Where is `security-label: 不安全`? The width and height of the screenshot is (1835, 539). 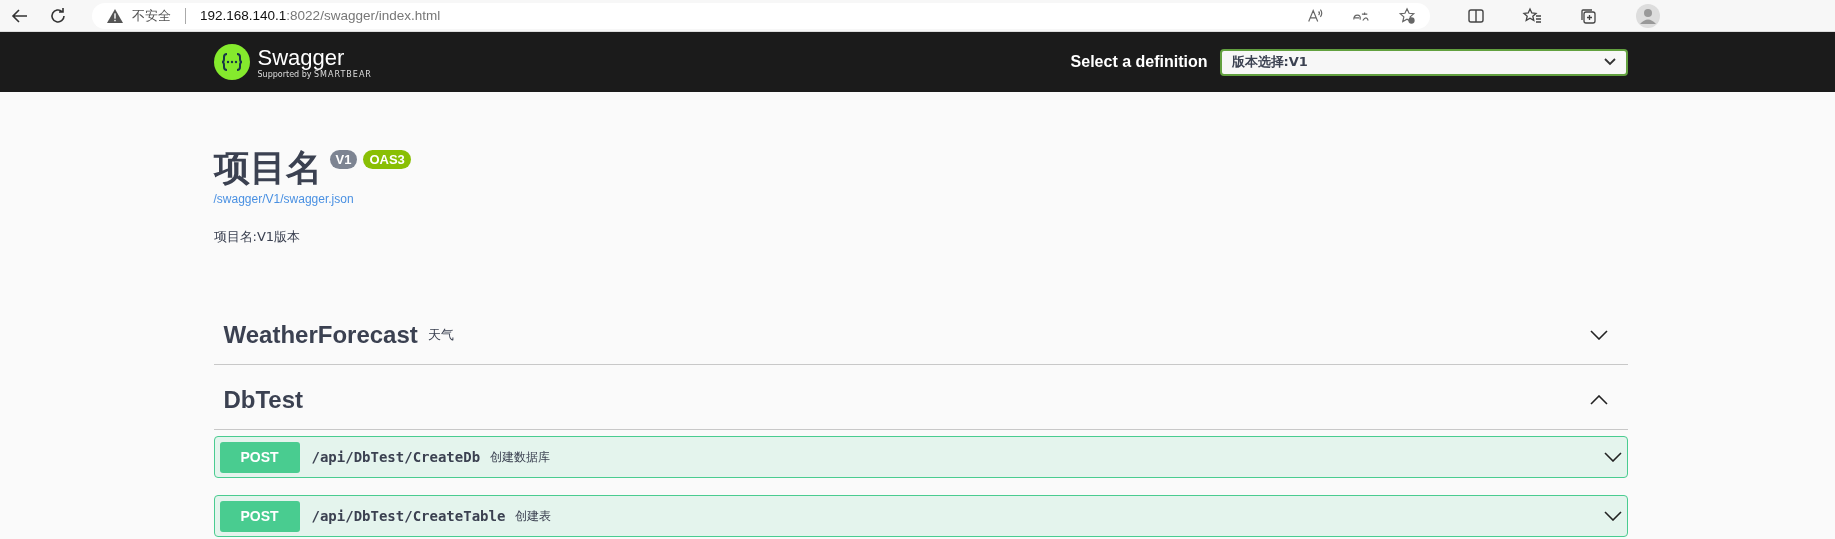
security-label: 不安全 is located at coordinates (151, 15).